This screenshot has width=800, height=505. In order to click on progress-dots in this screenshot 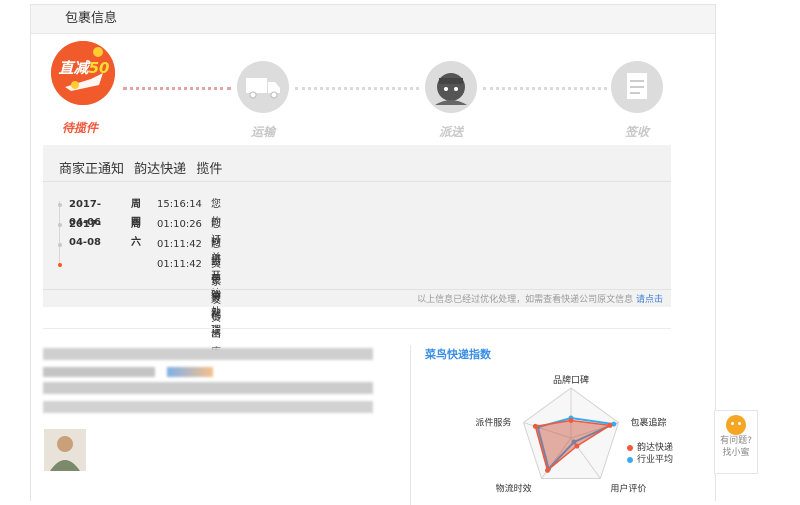, I will do `click(177, 88)`.